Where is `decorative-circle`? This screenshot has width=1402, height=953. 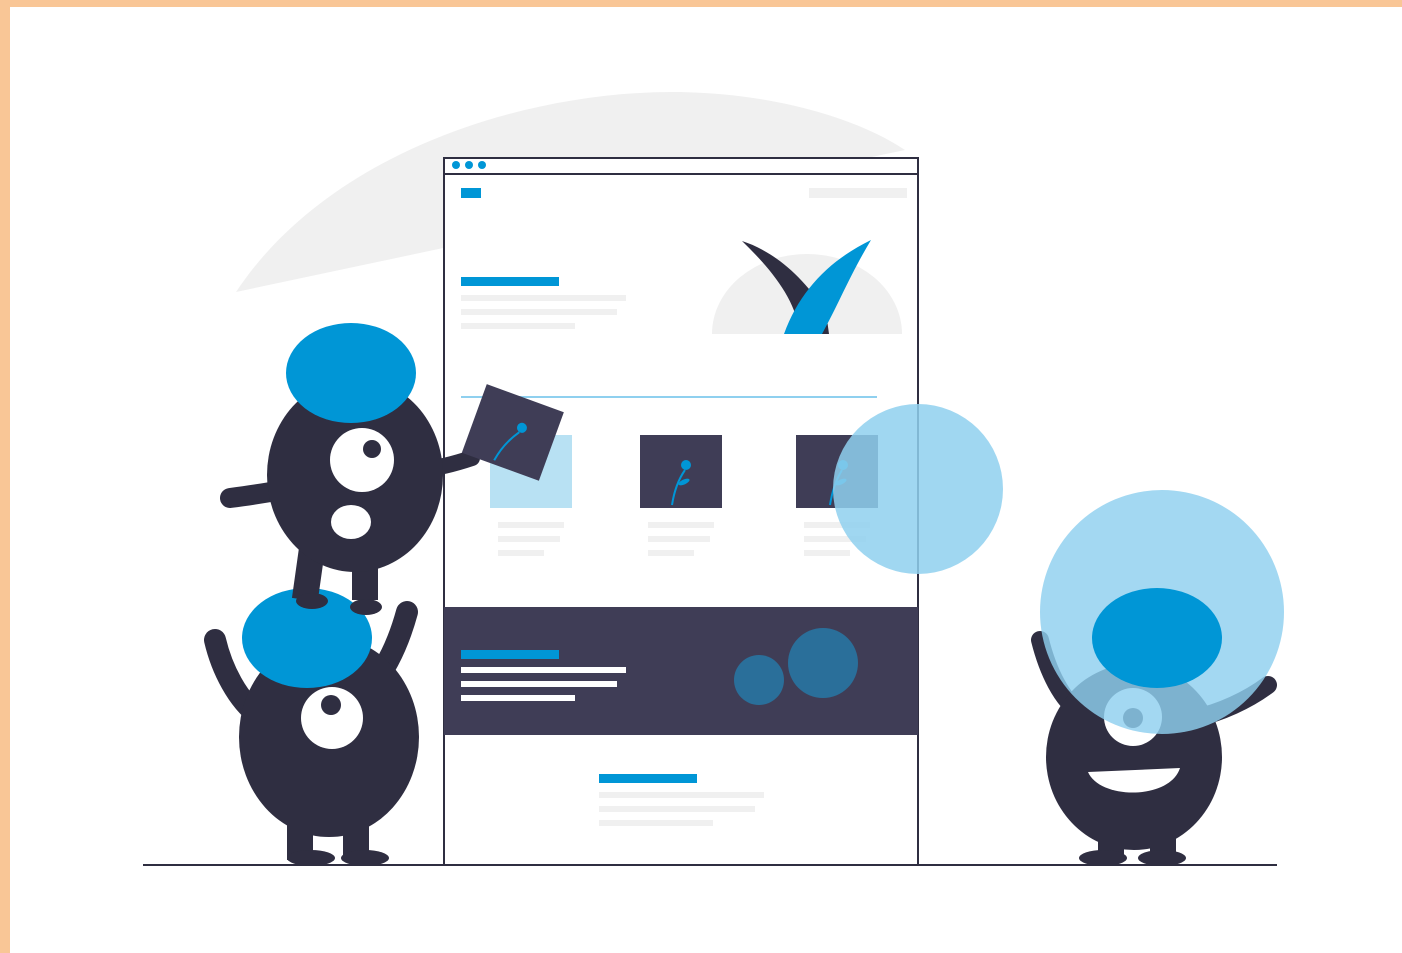
decorative-circle is located at coordinates (918, 489).